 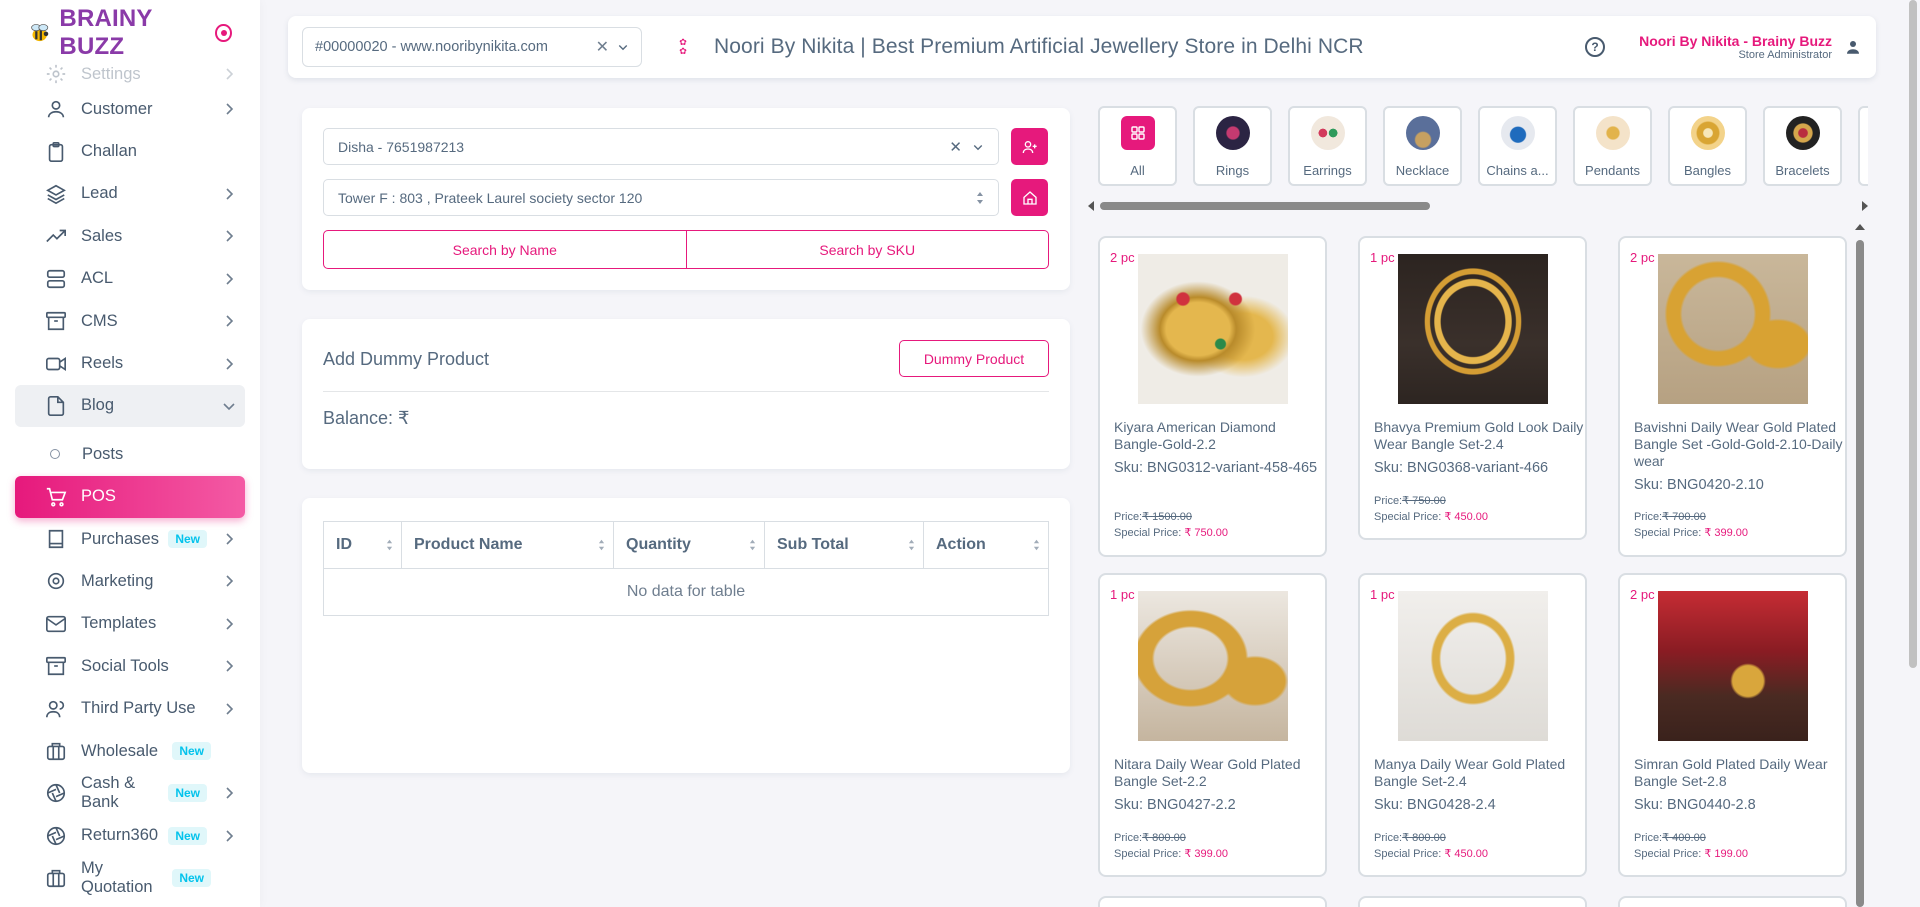 What do you see at coordinates (1853, 47) in the screenshot?
I see `user-avatar-icon` at bounding box center [1853, 47].